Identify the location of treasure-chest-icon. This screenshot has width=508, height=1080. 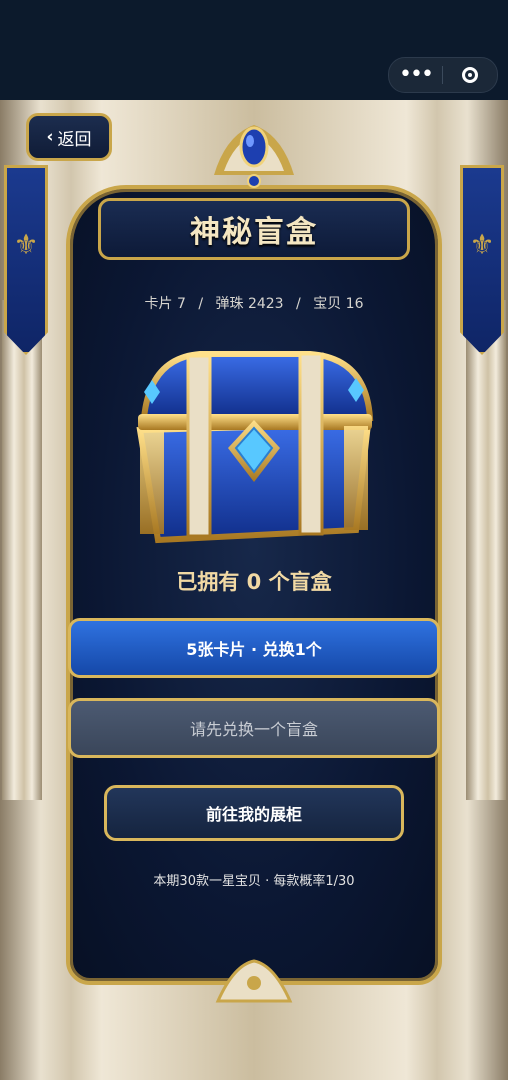
(255, 447).